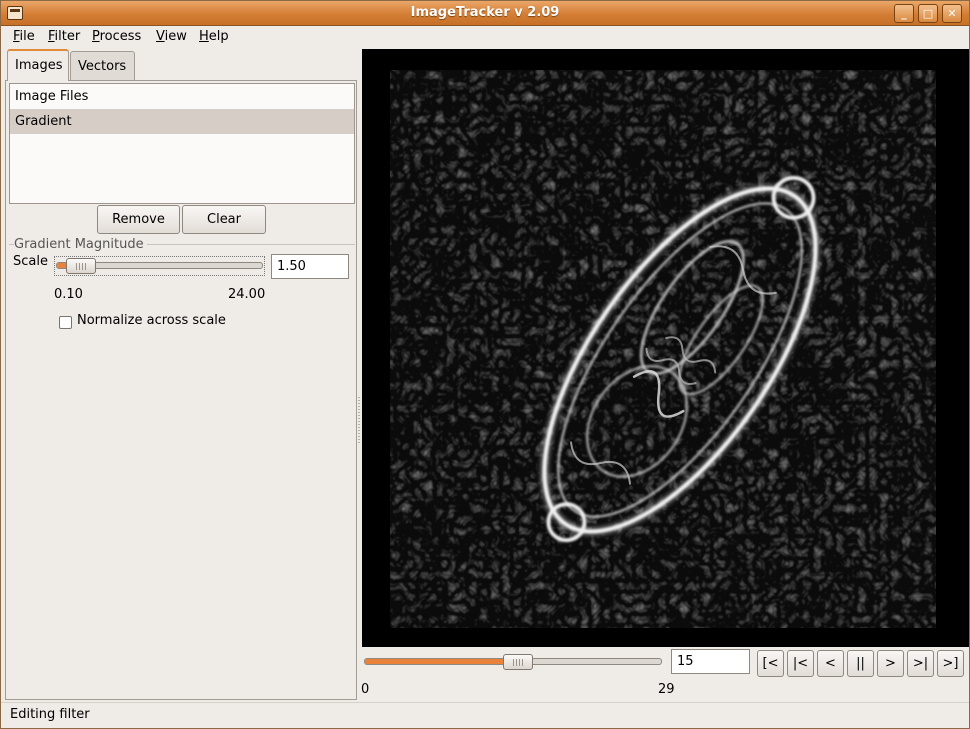  What do you see at coordinates (485, 715) in the screenshot?
I see `status-bar: Editing filter` at bounding box center [485, 715].